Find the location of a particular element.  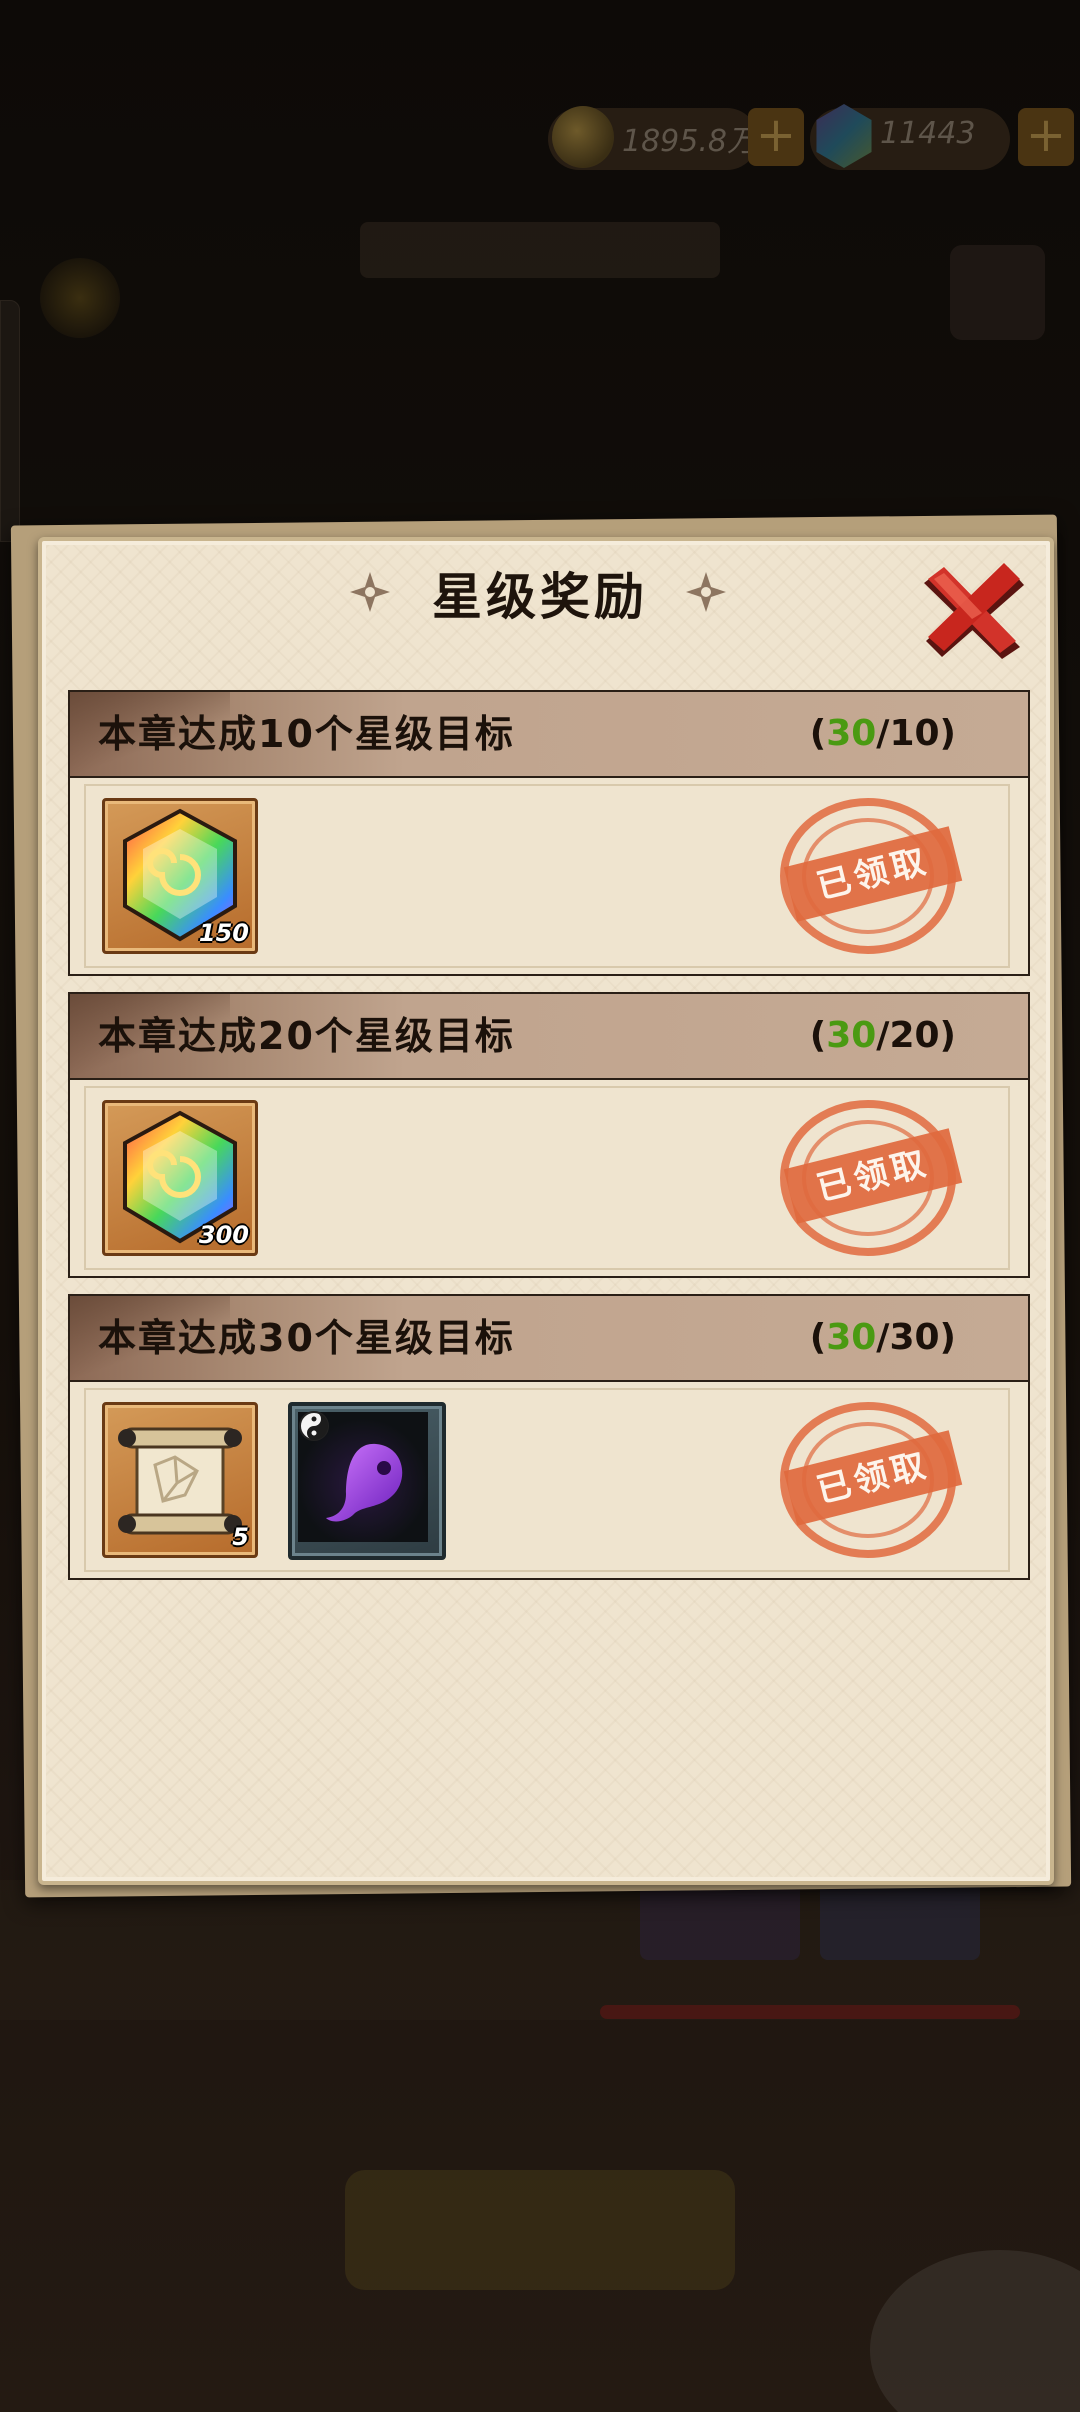

item-count: 150 is located at coordinates (223, 933).